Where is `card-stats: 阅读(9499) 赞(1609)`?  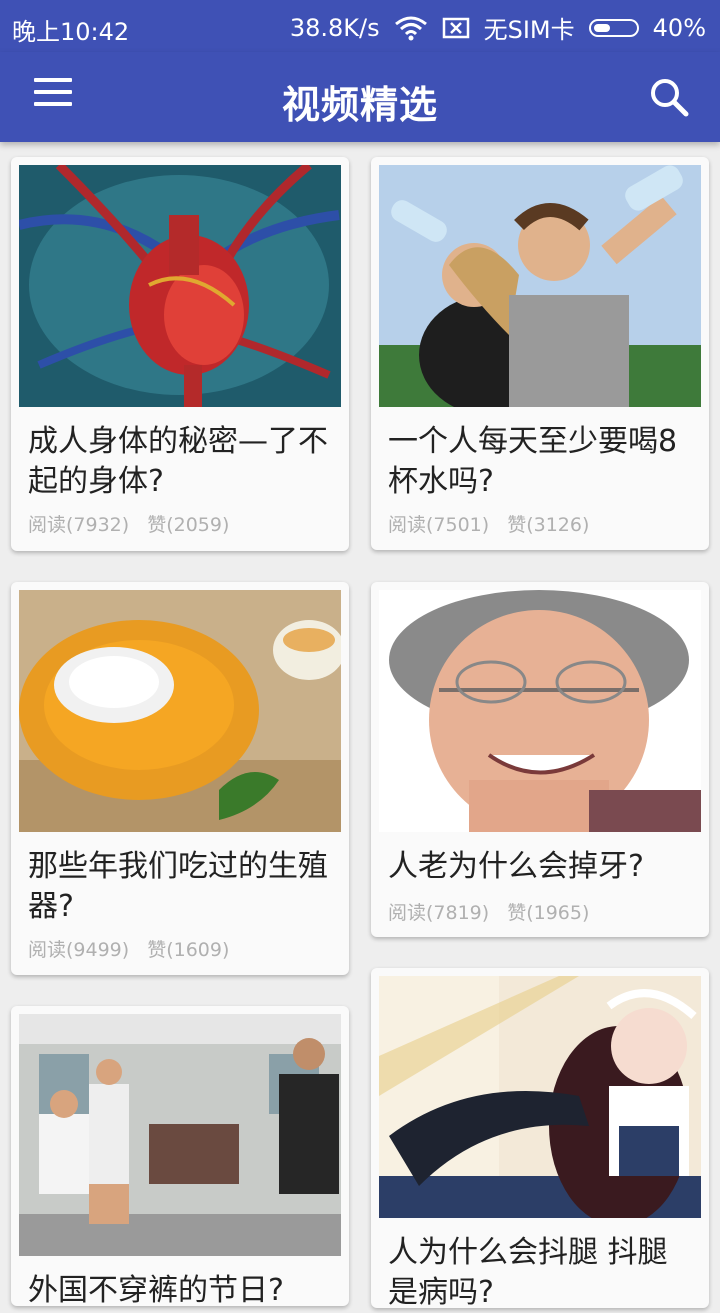 card-stats: 阅读(9499) 赞(1609) is located at coordinates (137, 948).